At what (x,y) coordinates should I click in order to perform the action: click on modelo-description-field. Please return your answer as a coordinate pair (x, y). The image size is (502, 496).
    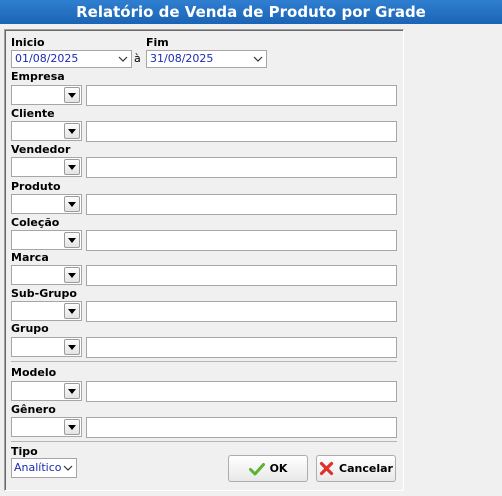
    Looking at the image, I should click on (241, 391).